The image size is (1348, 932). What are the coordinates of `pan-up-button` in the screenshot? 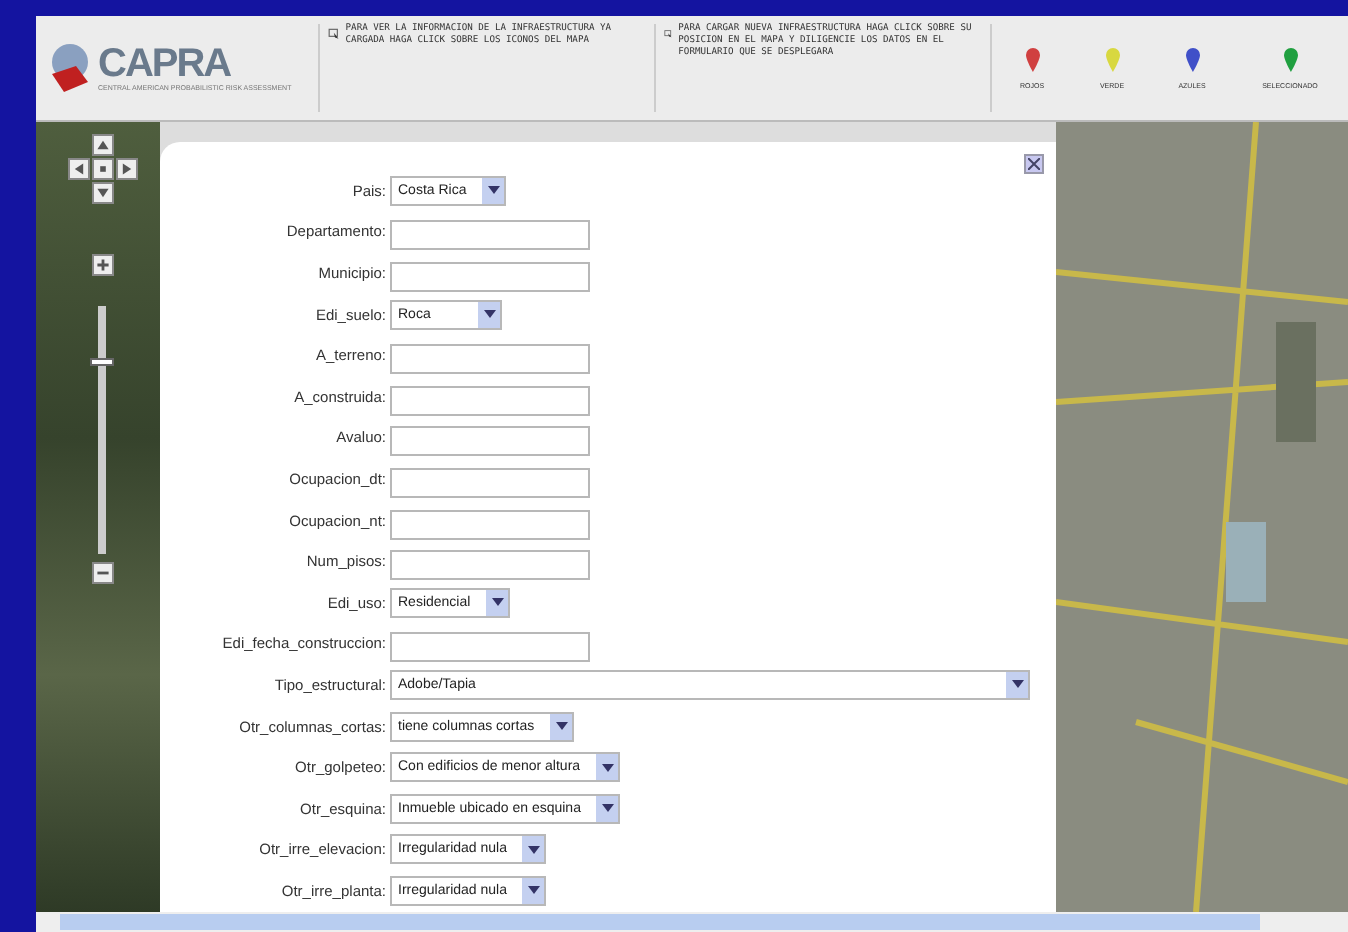 It's located at (103, 145).